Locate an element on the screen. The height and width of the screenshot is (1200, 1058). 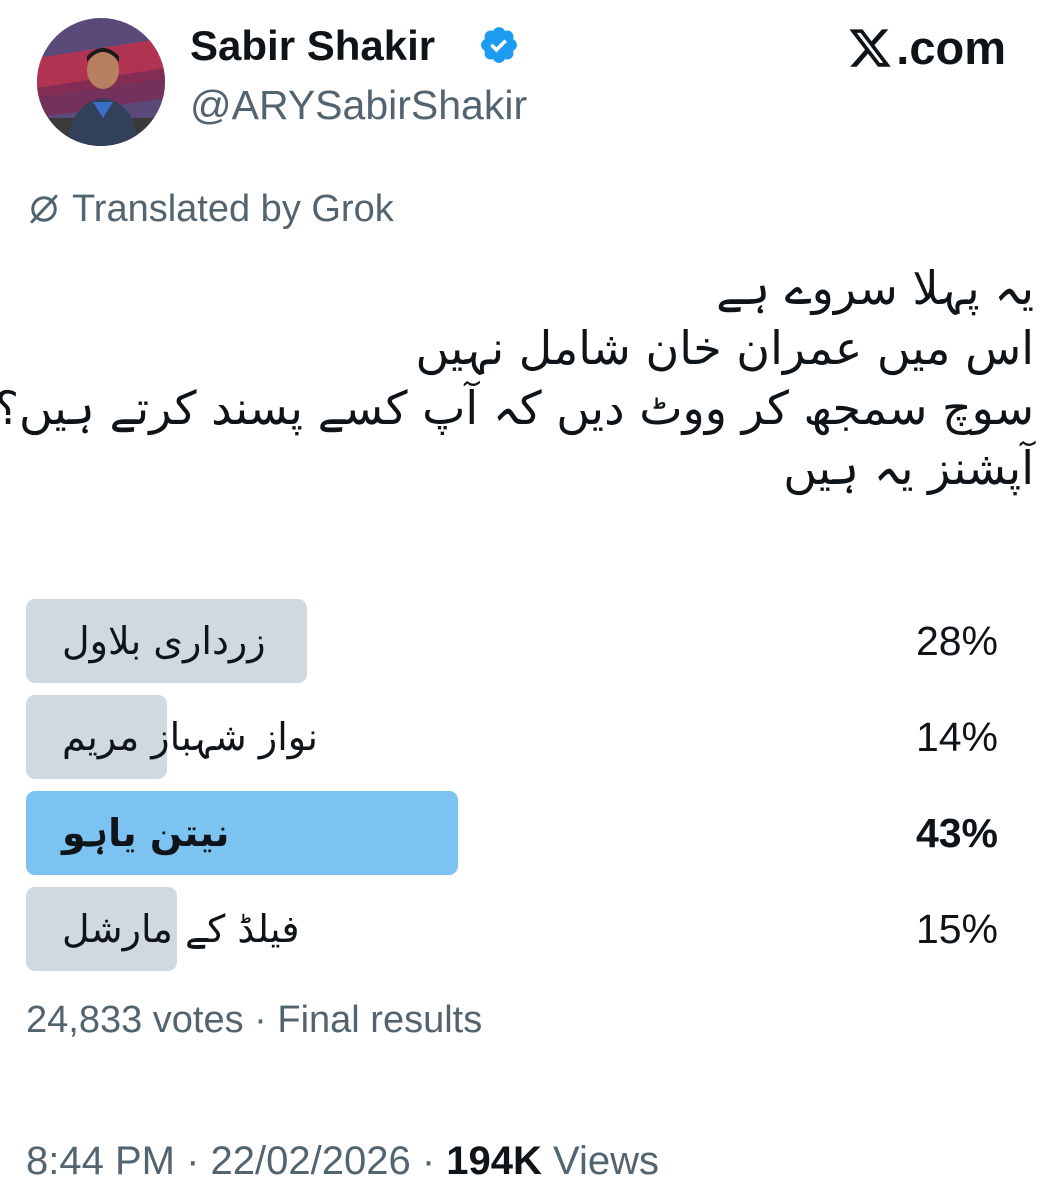
translation-notice: Translated by Grok is located at coordinates (210, 209).